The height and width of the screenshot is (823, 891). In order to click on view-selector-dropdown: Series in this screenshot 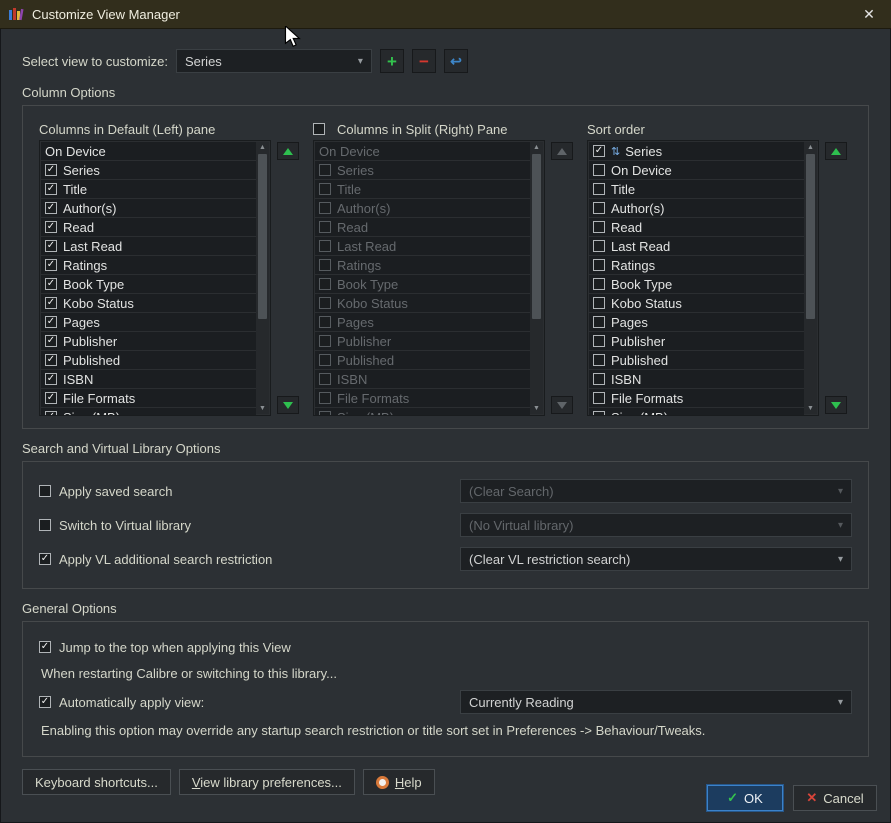, I will do `click(273, 61)`.